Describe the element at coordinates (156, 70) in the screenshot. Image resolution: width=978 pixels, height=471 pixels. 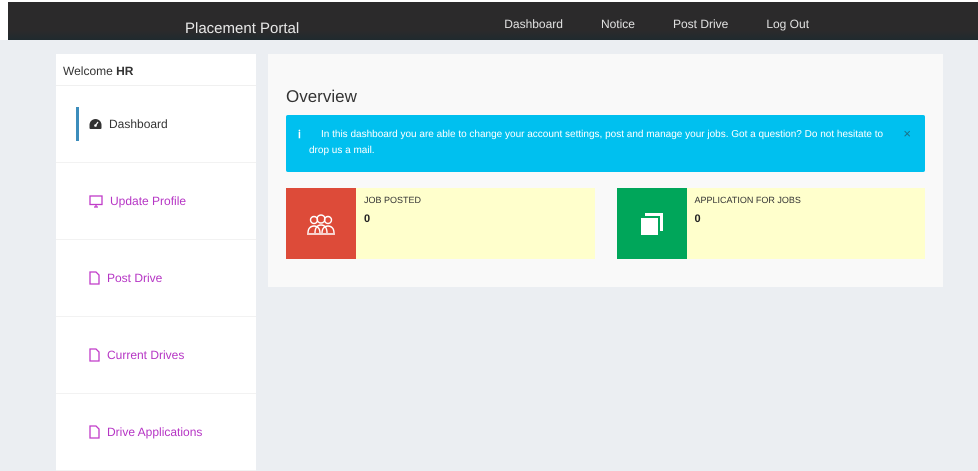
I see `welcome-text: Welcome HR` at that location.